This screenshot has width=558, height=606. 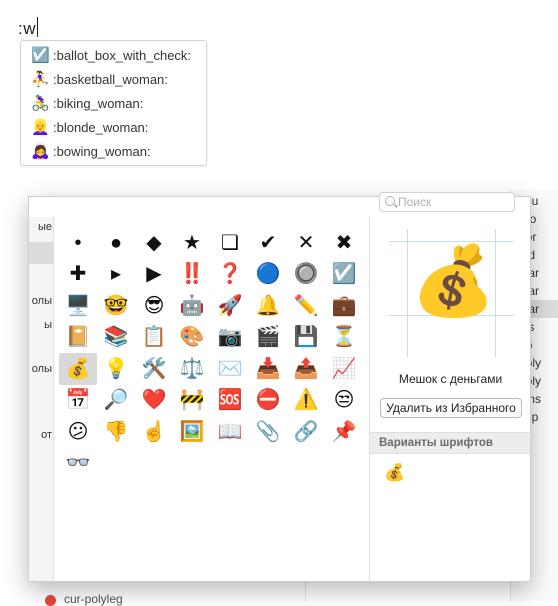 What do you see at coordinates (78, 464) in the screenshot?
I see `glasses-icon: 👓` at bounding box center [78, 464].